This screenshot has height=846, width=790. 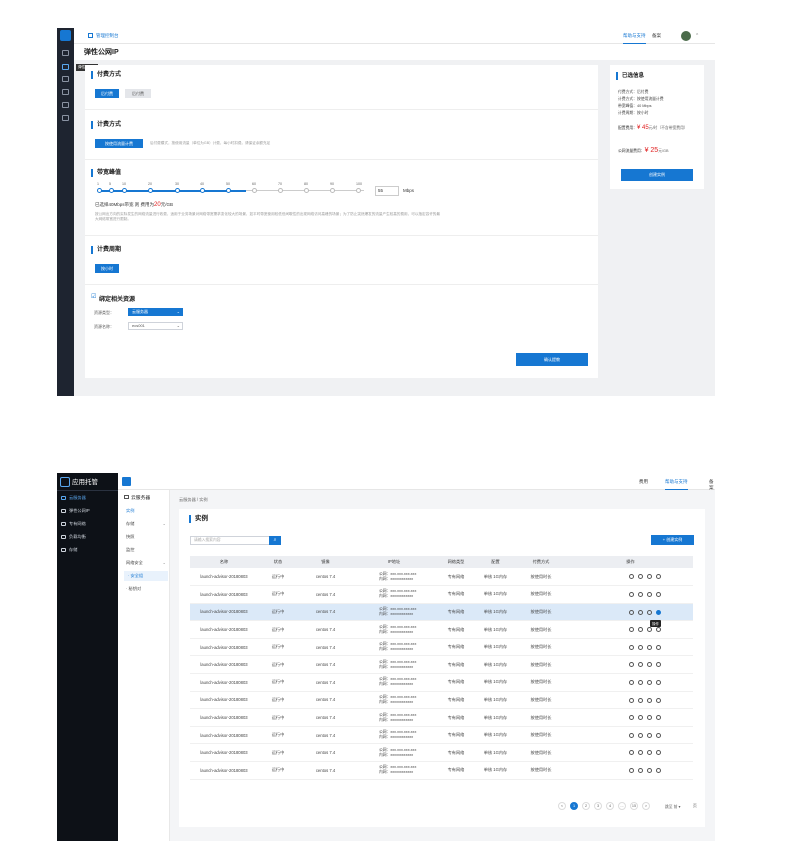 I want to click on subnav-item: 实例, so click(x=148, y=511).